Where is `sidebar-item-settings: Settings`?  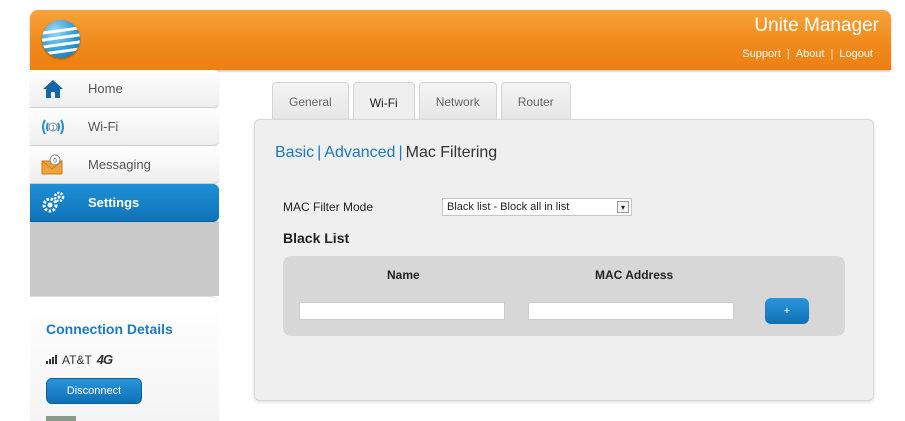
sidebar-item-settings: Settings is located at coordinates (124, 203).